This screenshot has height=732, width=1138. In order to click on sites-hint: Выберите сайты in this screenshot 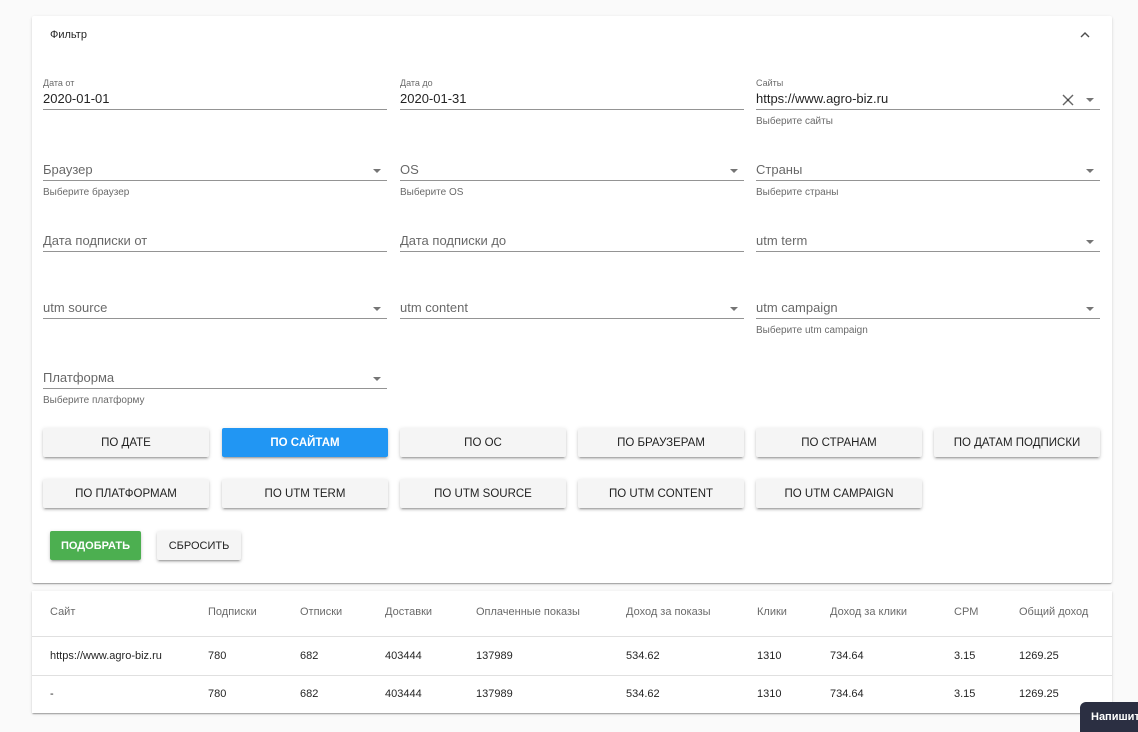, I will do `click(794, 121)`.